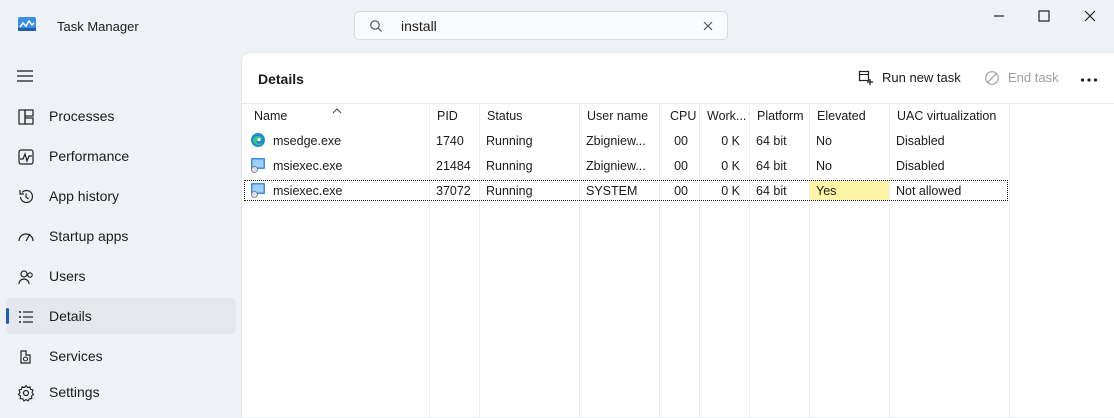  What do you see at coordinates (82, 116) in the screenshot?
I see `sidebar-item-label: Processes` at bounding box center [82, 116].